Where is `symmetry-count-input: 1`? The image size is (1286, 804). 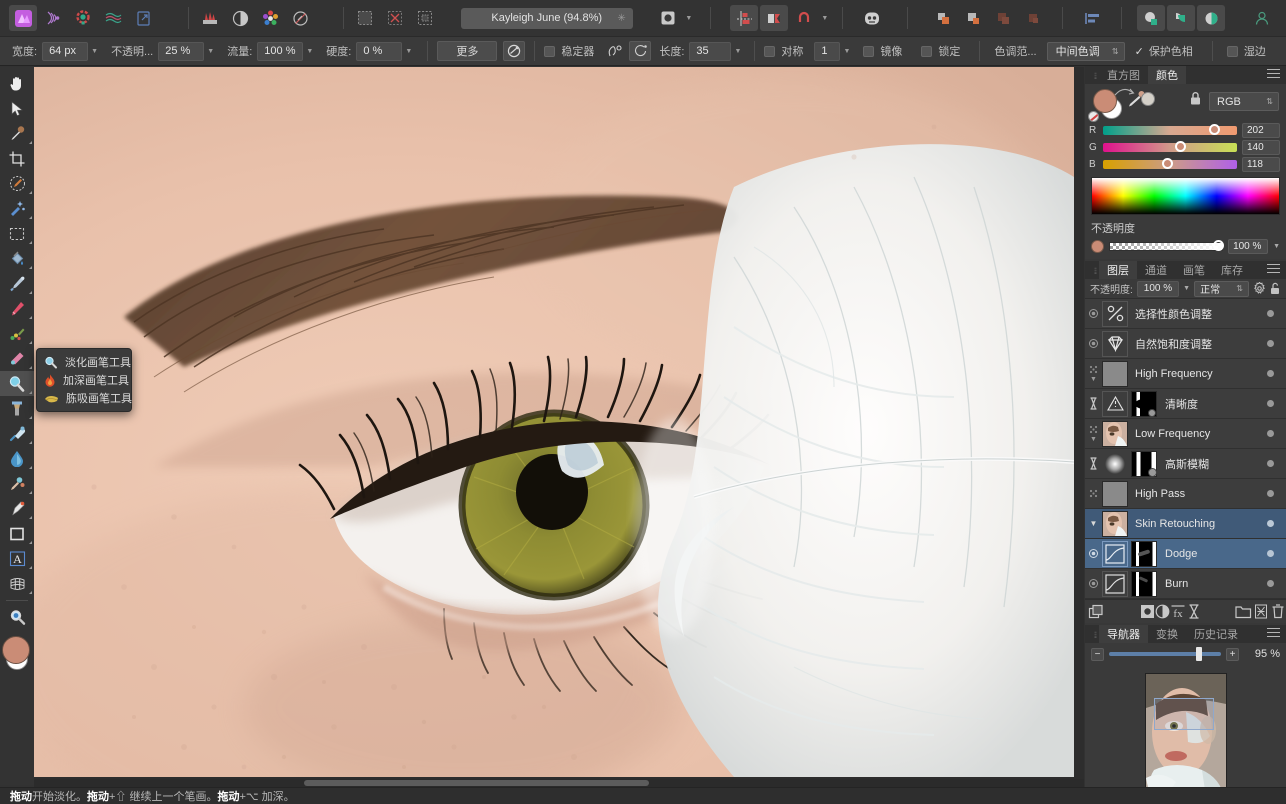 symmetry-count-input: 1 is located at coordinates (827, 51).